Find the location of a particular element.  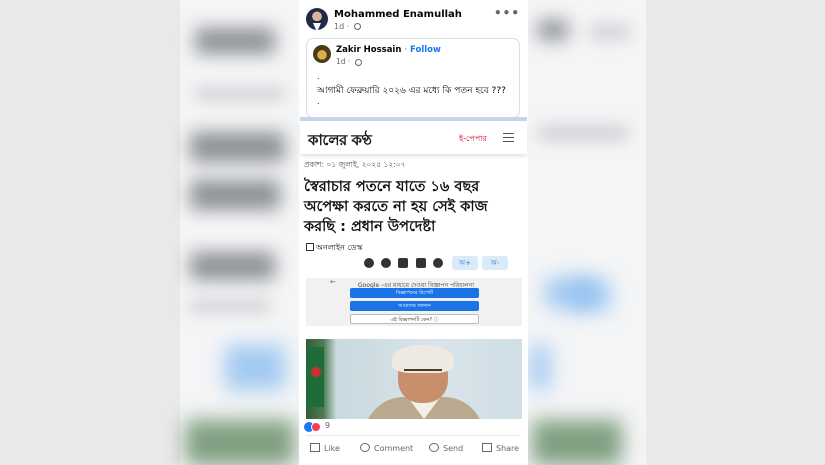

post-actions-bar: Like Comment Send Share is located at coordinates (413, 450).